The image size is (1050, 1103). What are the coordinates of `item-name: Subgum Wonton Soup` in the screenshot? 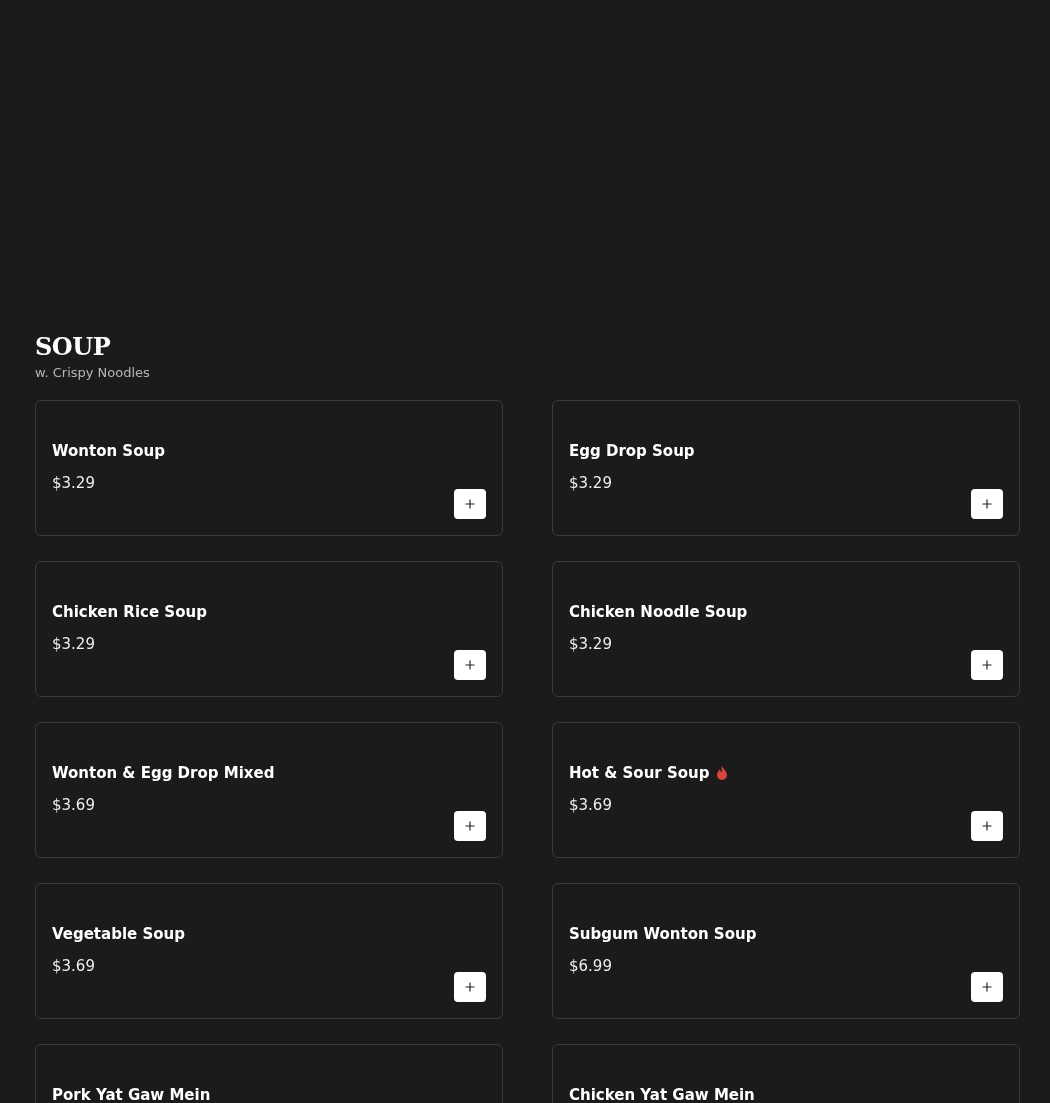 It's located at (663, 934).